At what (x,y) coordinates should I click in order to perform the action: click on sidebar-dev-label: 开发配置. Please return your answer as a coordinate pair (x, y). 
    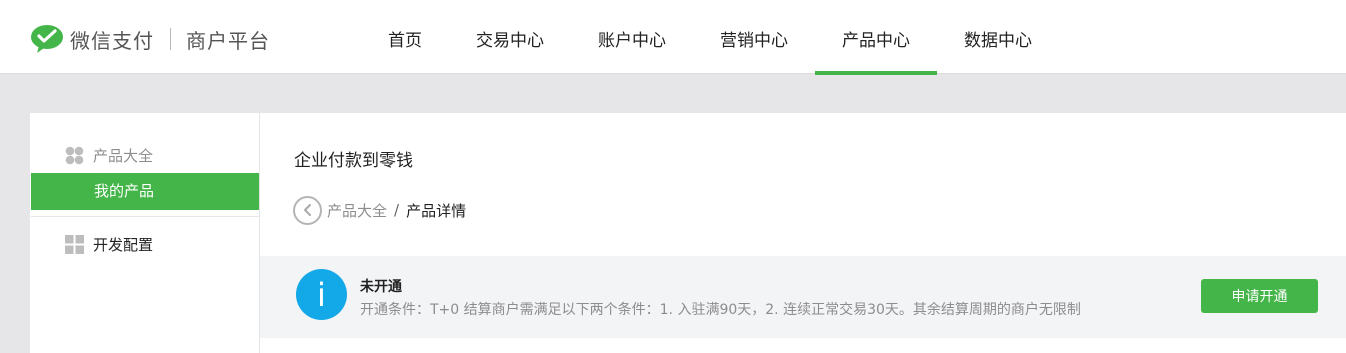
    Looking at the image, I should click on (123, 244).